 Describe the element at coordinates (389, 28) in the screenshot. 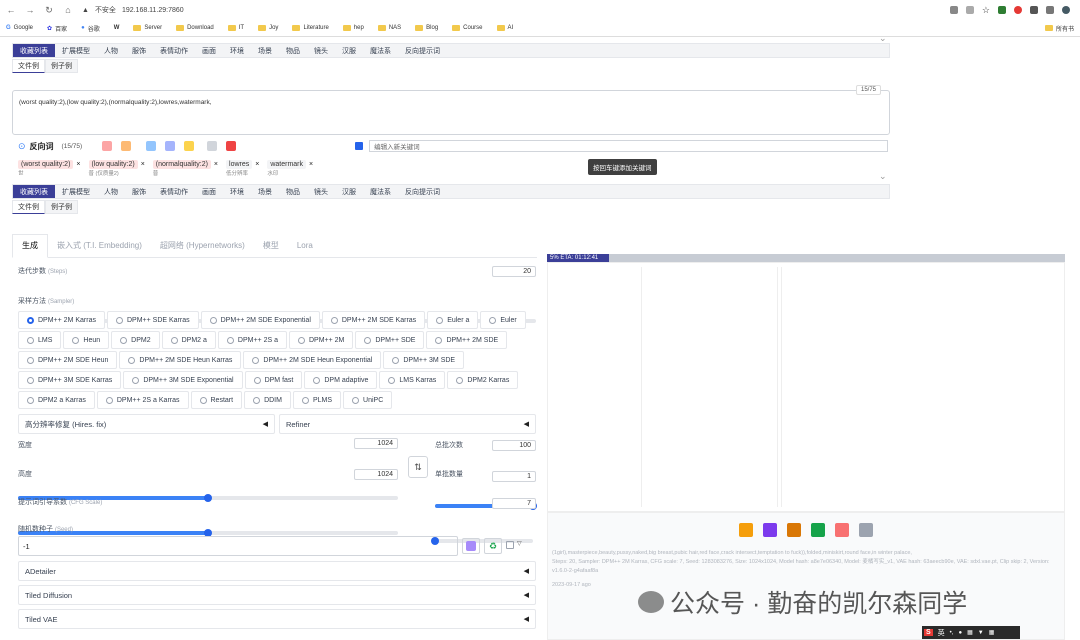

I see `bookmark-nas: NAS` at that location.